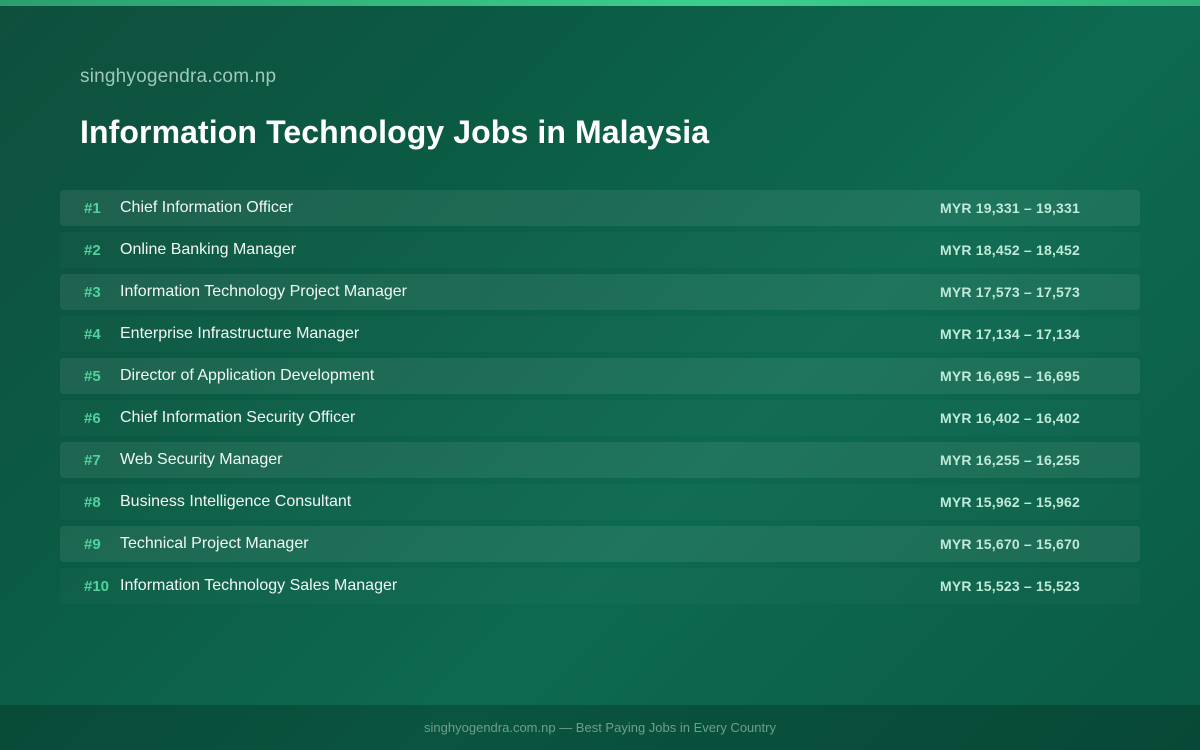 The width and height of the screenshot is (1200, 750). I want to click on job-title: Information Technology Project Manager, so click(263, 291).